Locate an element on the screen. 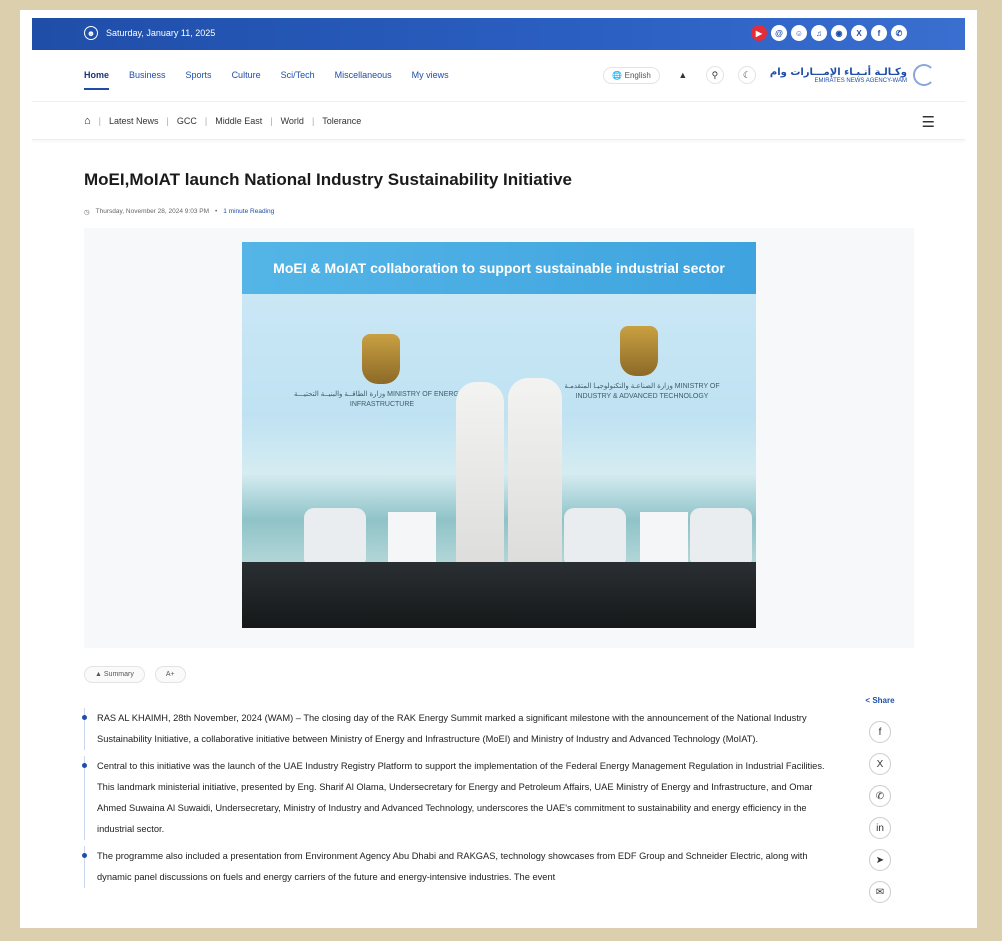 Image resolution: width=1002 pixels, height=941 pixels. facebook-icon: f is located at coordinates (879, 33).